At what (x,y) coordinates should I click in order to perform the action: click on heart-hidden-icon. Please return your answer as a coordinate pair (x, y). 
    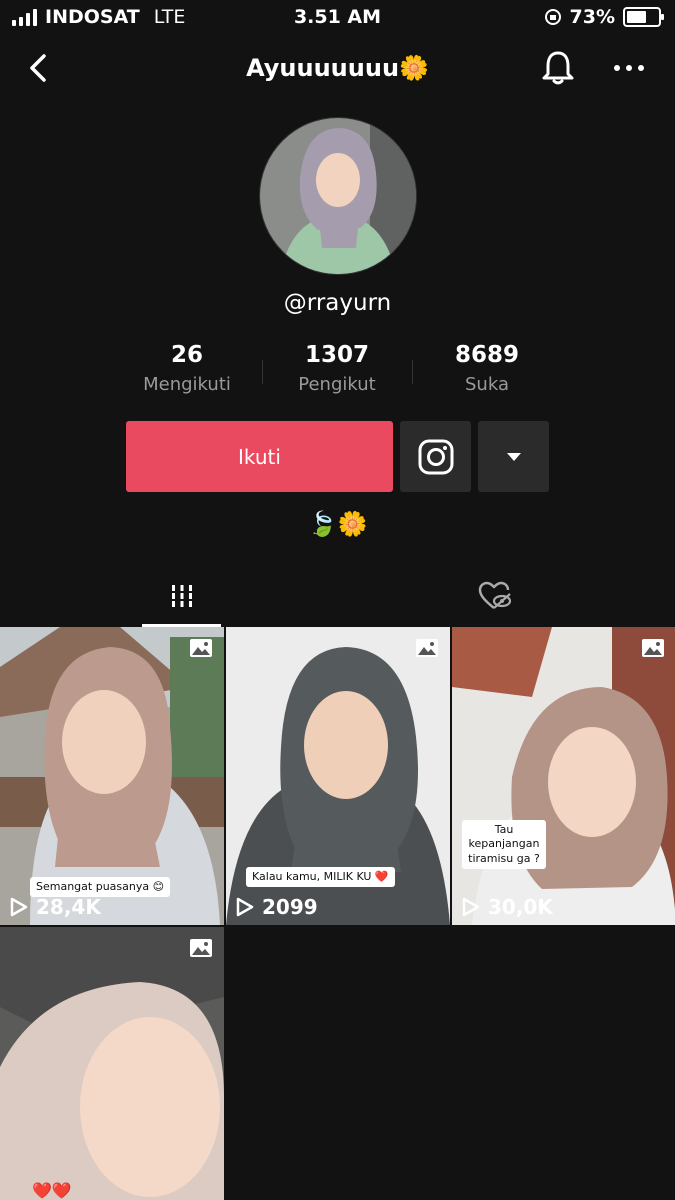
    Looking at the image, I should click on (494, 595).